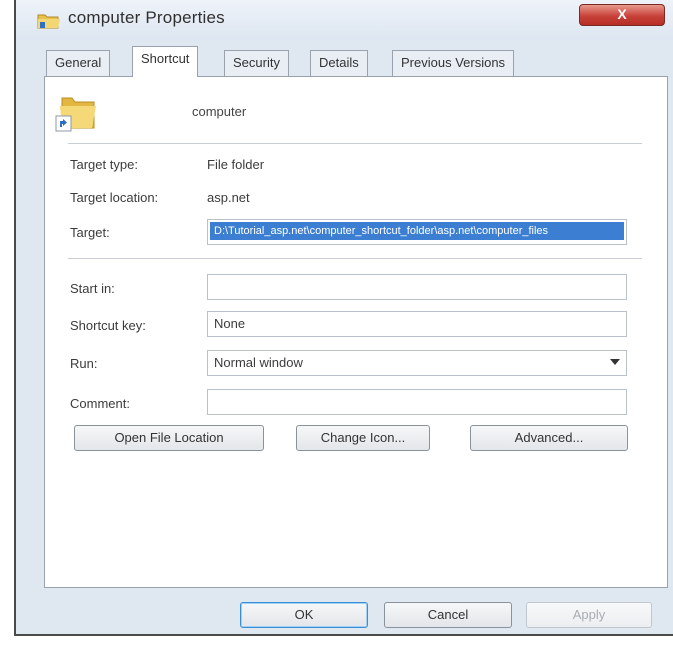 The height and width of the screenshot is (648, 673). I want to click on open-file-location-button: Open File Location, so click(169, 438).